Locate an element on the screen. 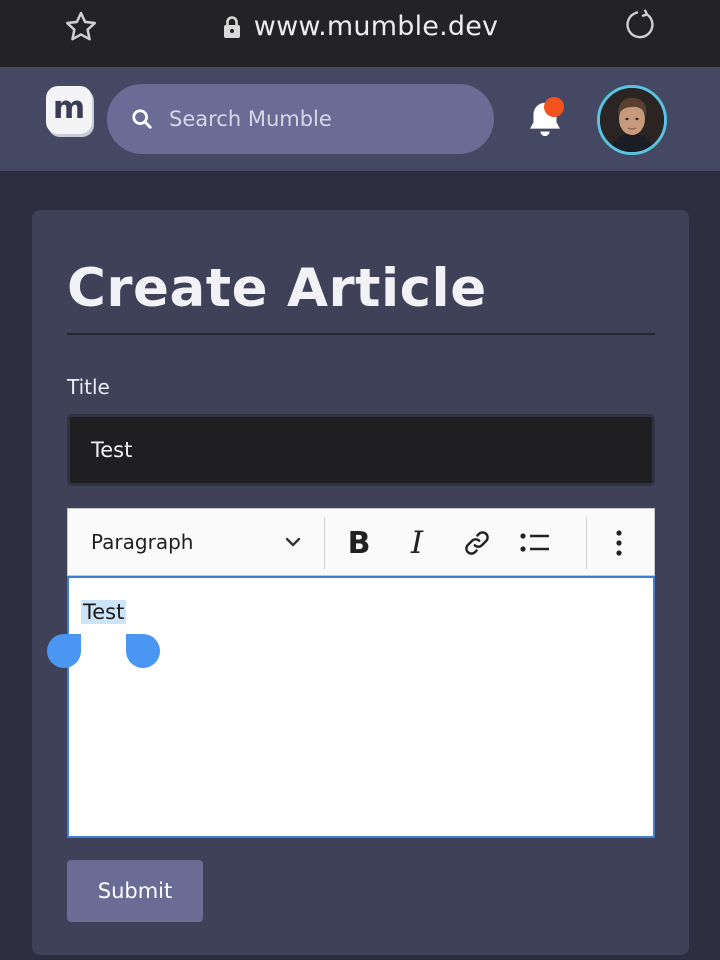 This screenshot has height=960, width=720. lock-icon is located at coordinates (231, 26).